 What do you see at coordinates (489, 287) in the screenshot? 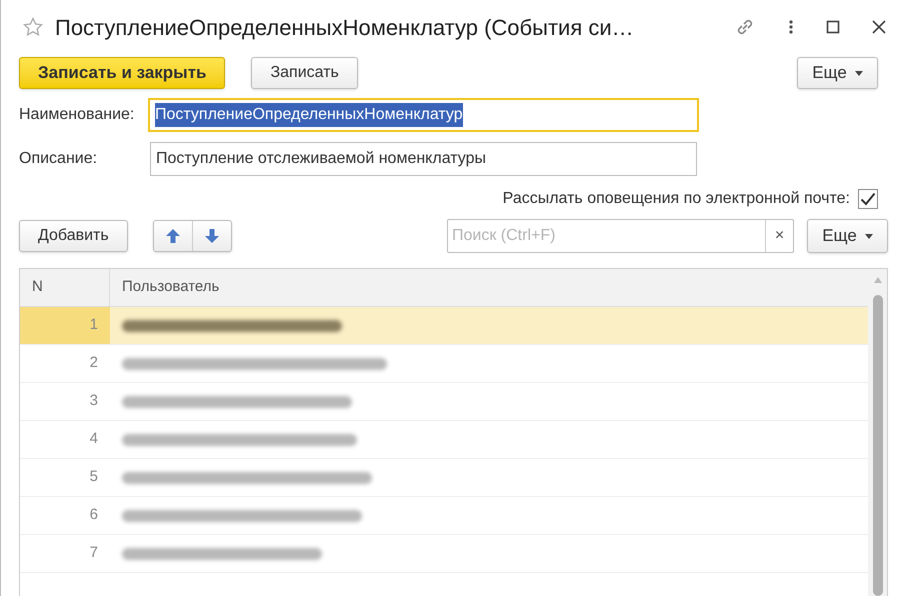
I see `column-header: Пользователь` at bounding box center [489, 287].